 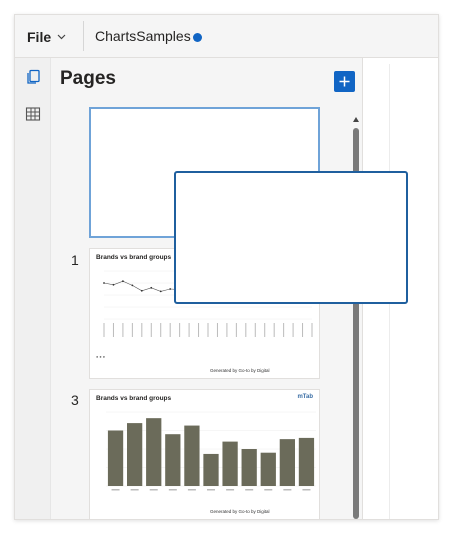 I want to click on page-number: 1, so click(x=75, y=260).